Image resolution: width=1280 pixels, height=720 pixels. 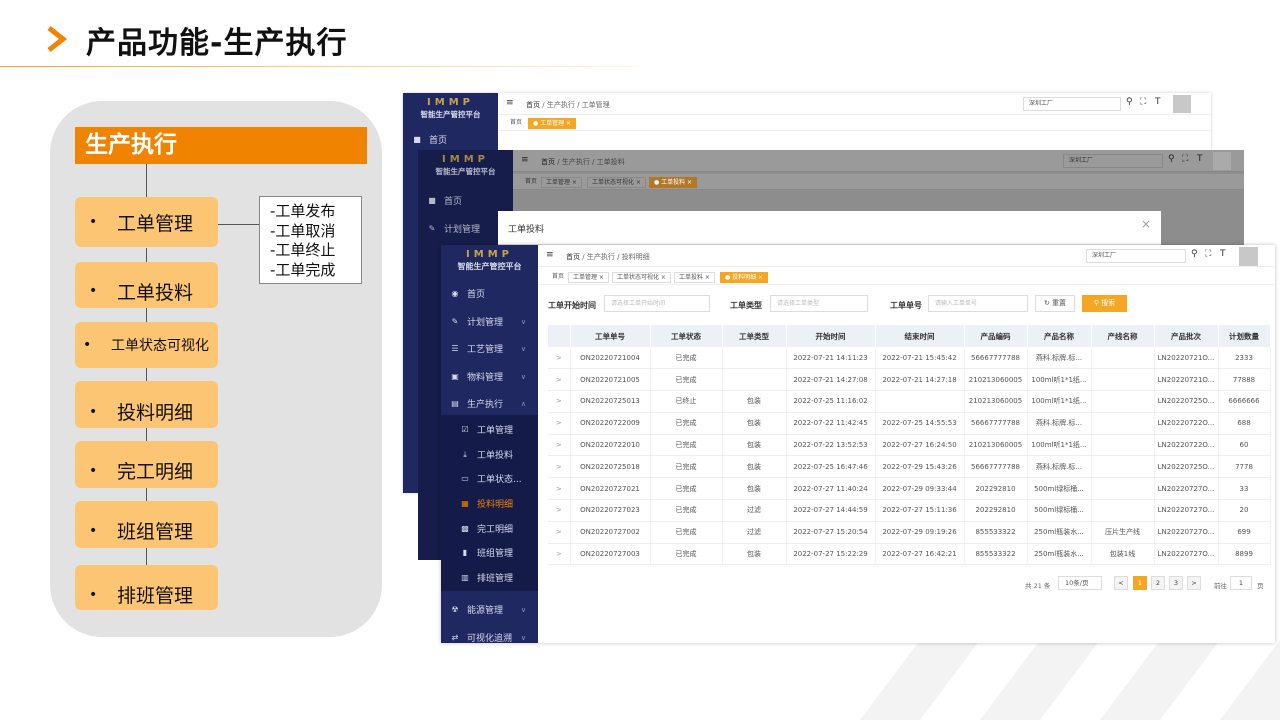 What do you see at coordinates (489, 637) in the screenshot?
I see `sidebar-item-trace: ⇄ 可视化追溯 ∨` at bounding box center [489, 637].